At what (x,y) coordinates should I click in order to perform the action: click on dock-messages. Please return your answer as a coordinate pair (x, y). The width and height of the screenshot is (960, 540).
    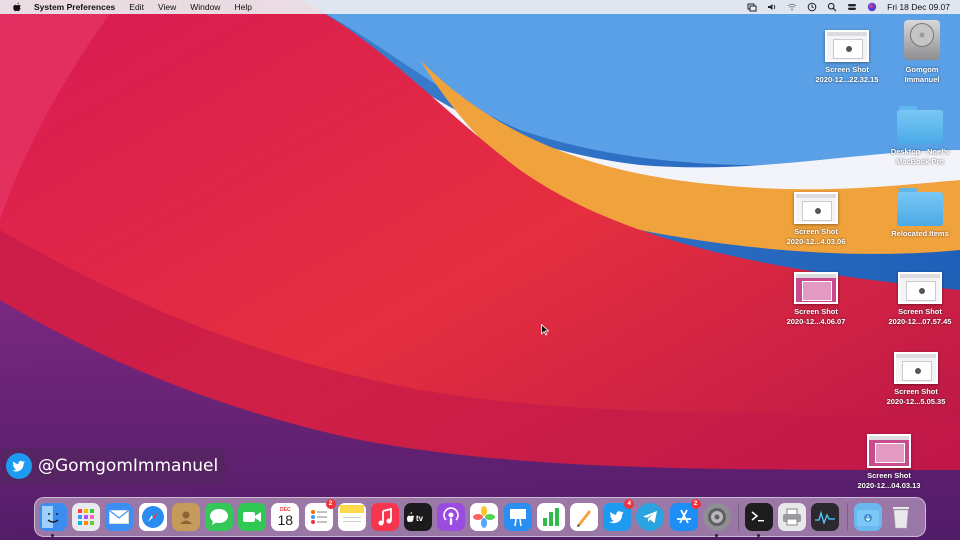
    Looking at the image, I should click on (218, 517).